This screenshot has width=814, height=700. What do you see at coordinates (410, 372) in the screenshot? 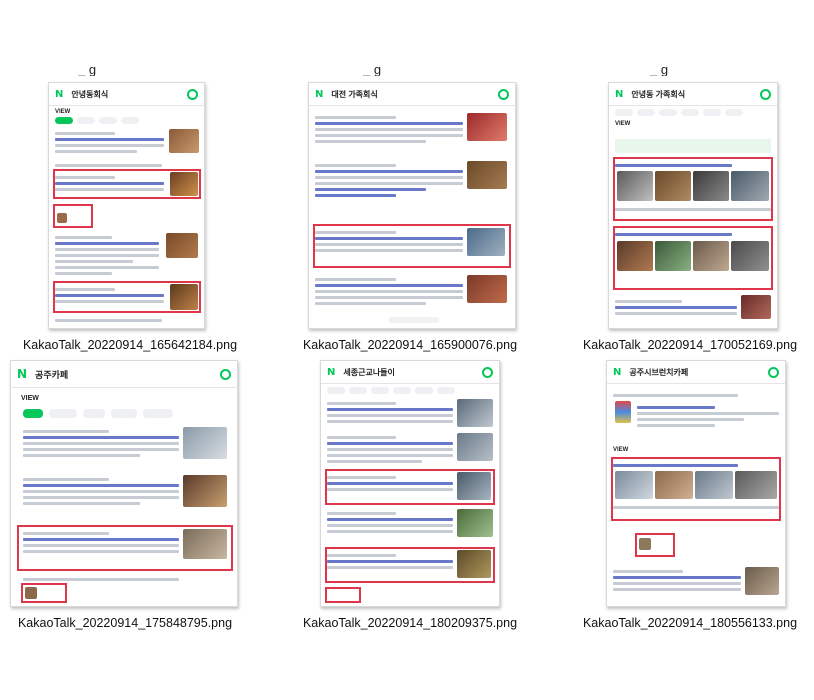
I see `search-bar: N 세종근교나들이` at bounding box center [410, 372].